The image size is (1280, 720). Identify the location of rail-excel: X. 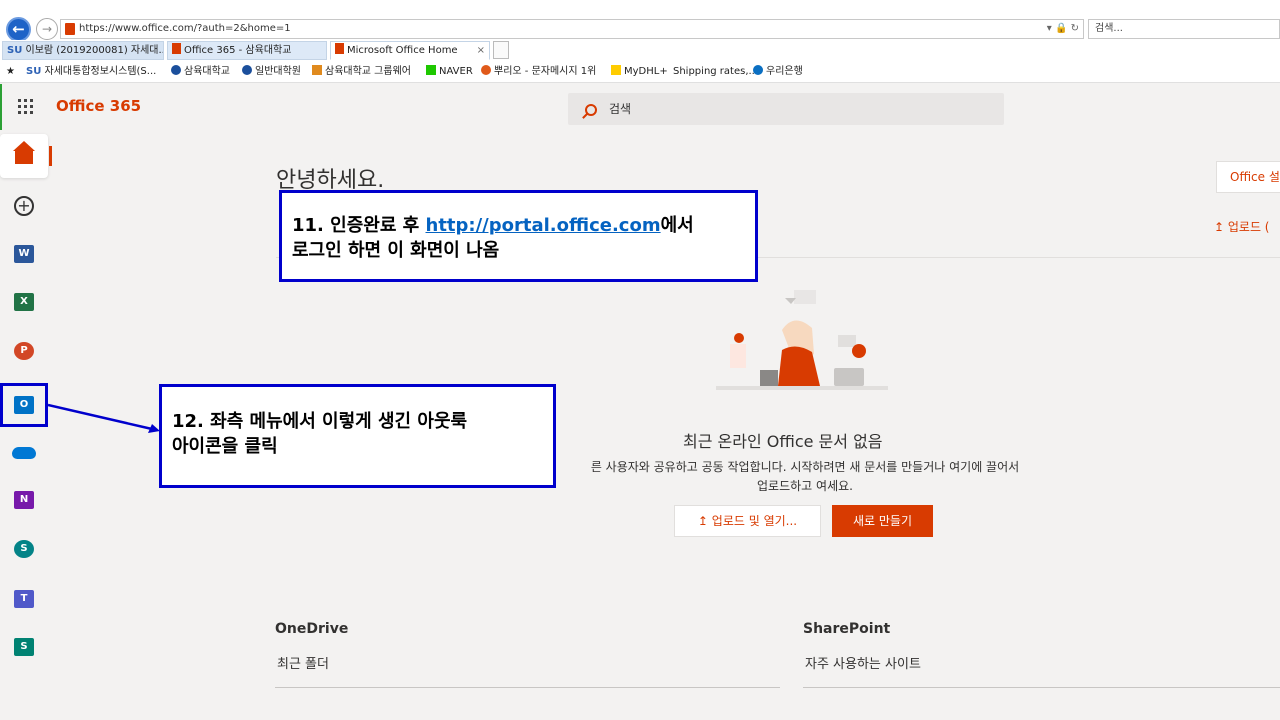
(24, 302).